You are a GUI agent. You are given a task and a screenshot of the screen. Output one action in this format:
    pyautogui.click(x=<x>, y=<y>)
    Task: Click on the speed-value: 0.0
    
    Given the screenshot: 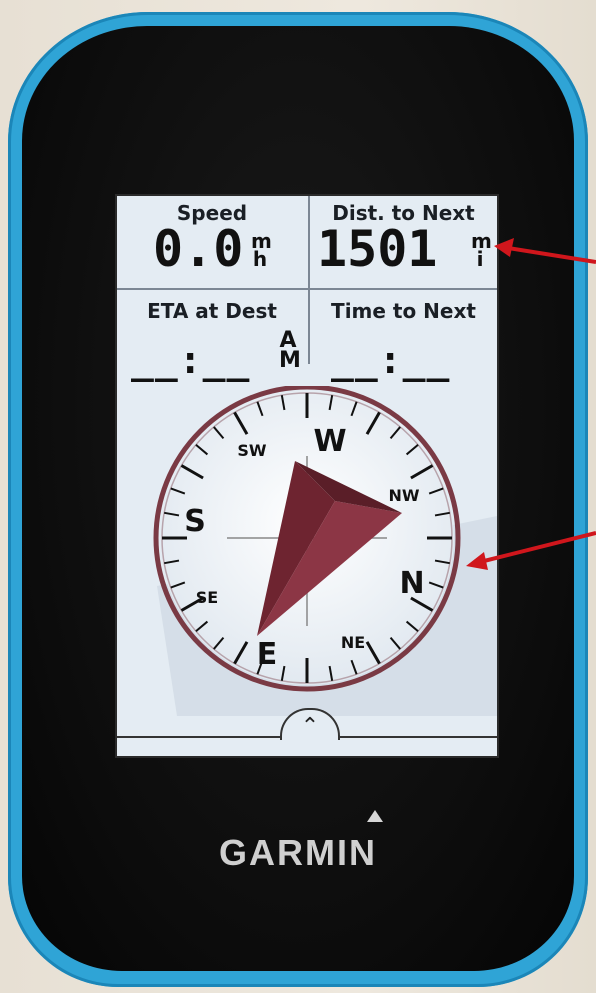 What is the action you would take?
    pyautogui.click(x=198, y=249)
    